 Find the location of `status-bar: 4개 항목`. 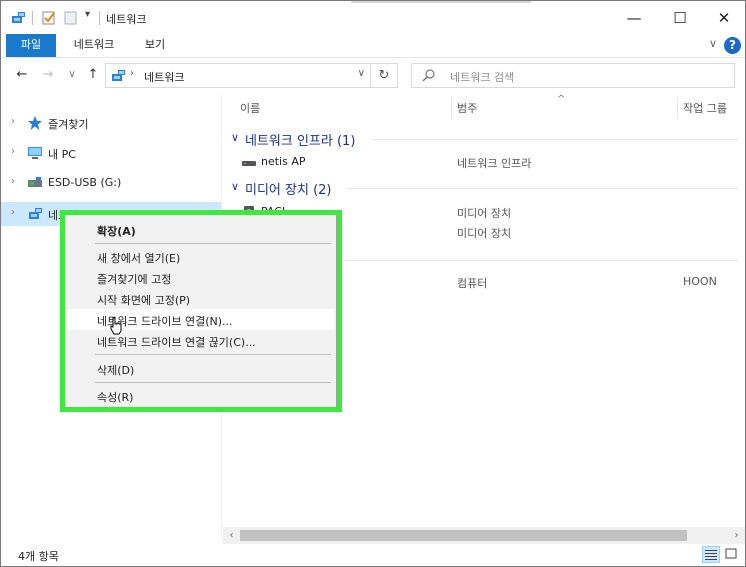

status-bar: 4개 항목 is located at coordinates (373, 555).